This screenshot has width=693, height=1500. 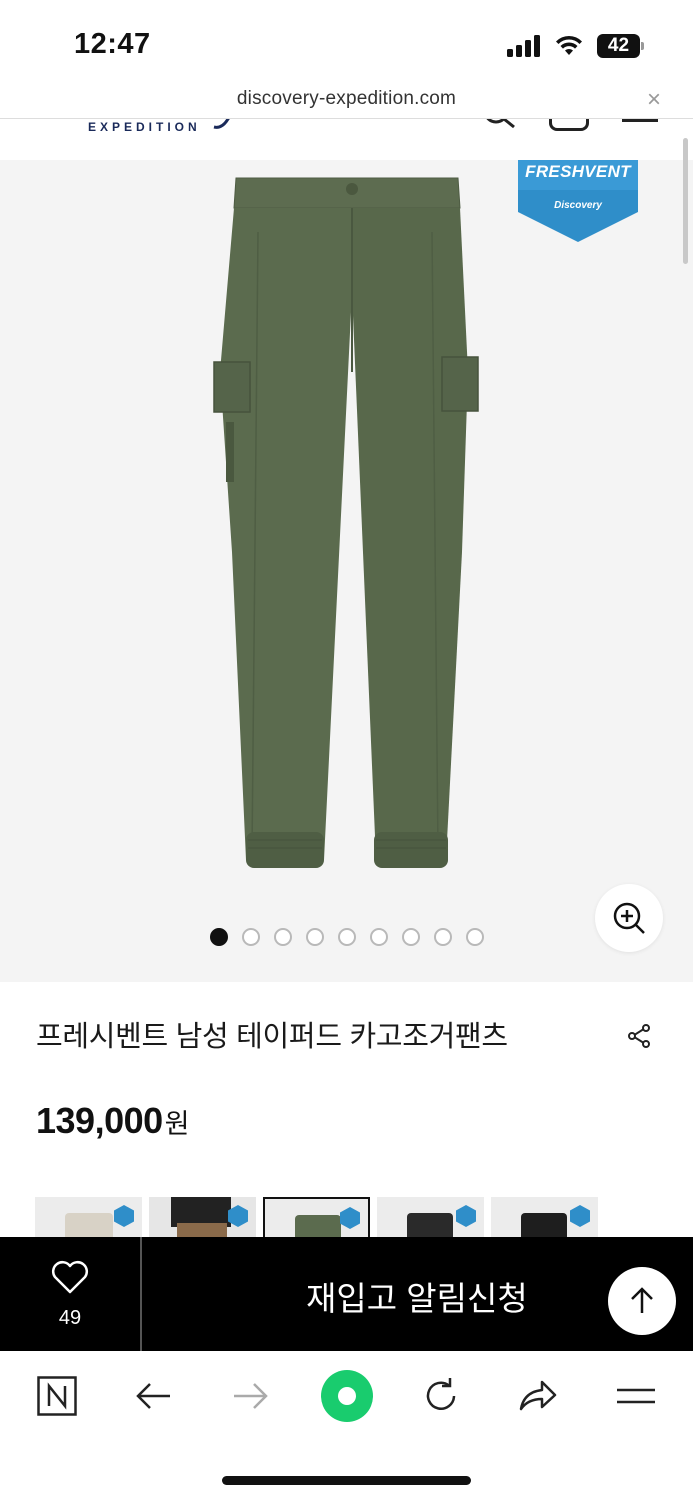 I want to click on wifi-icon, so click(x=569, y=45).